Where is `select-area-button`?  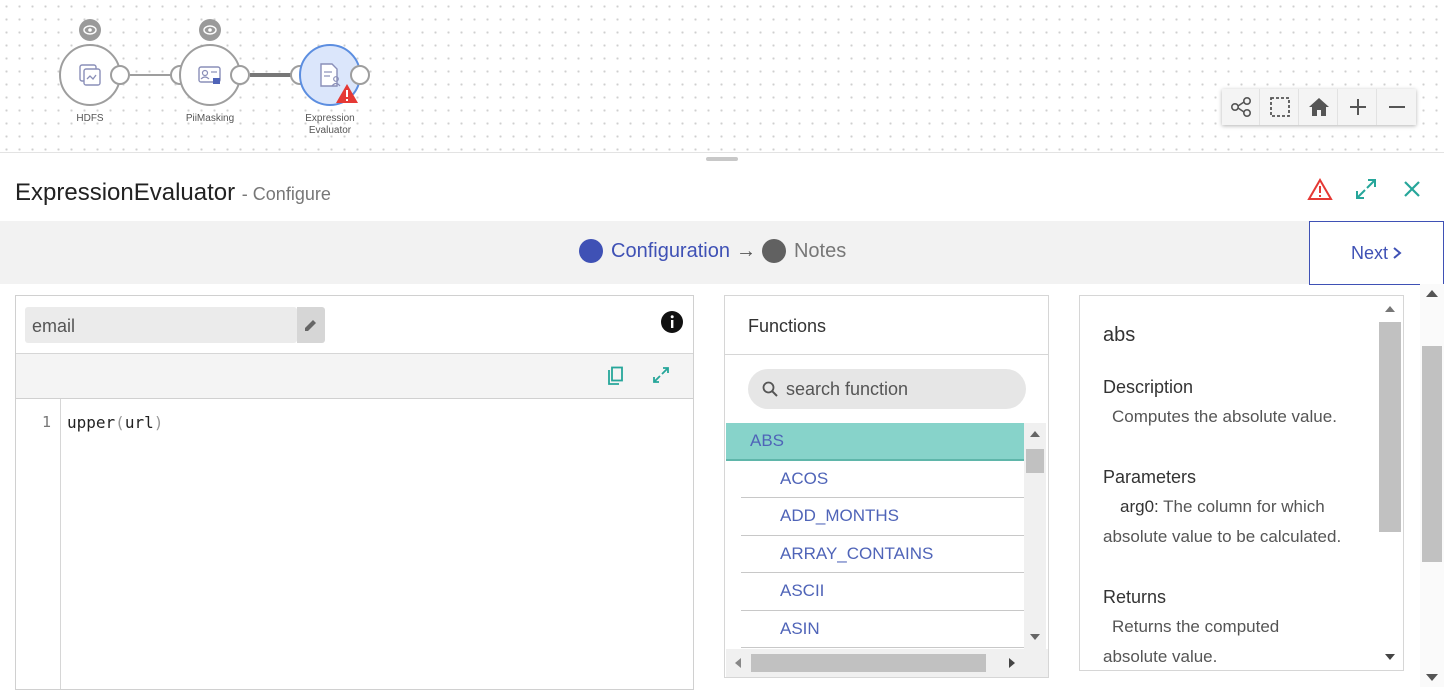
select-area-button is located at coordinates (1280, 107).